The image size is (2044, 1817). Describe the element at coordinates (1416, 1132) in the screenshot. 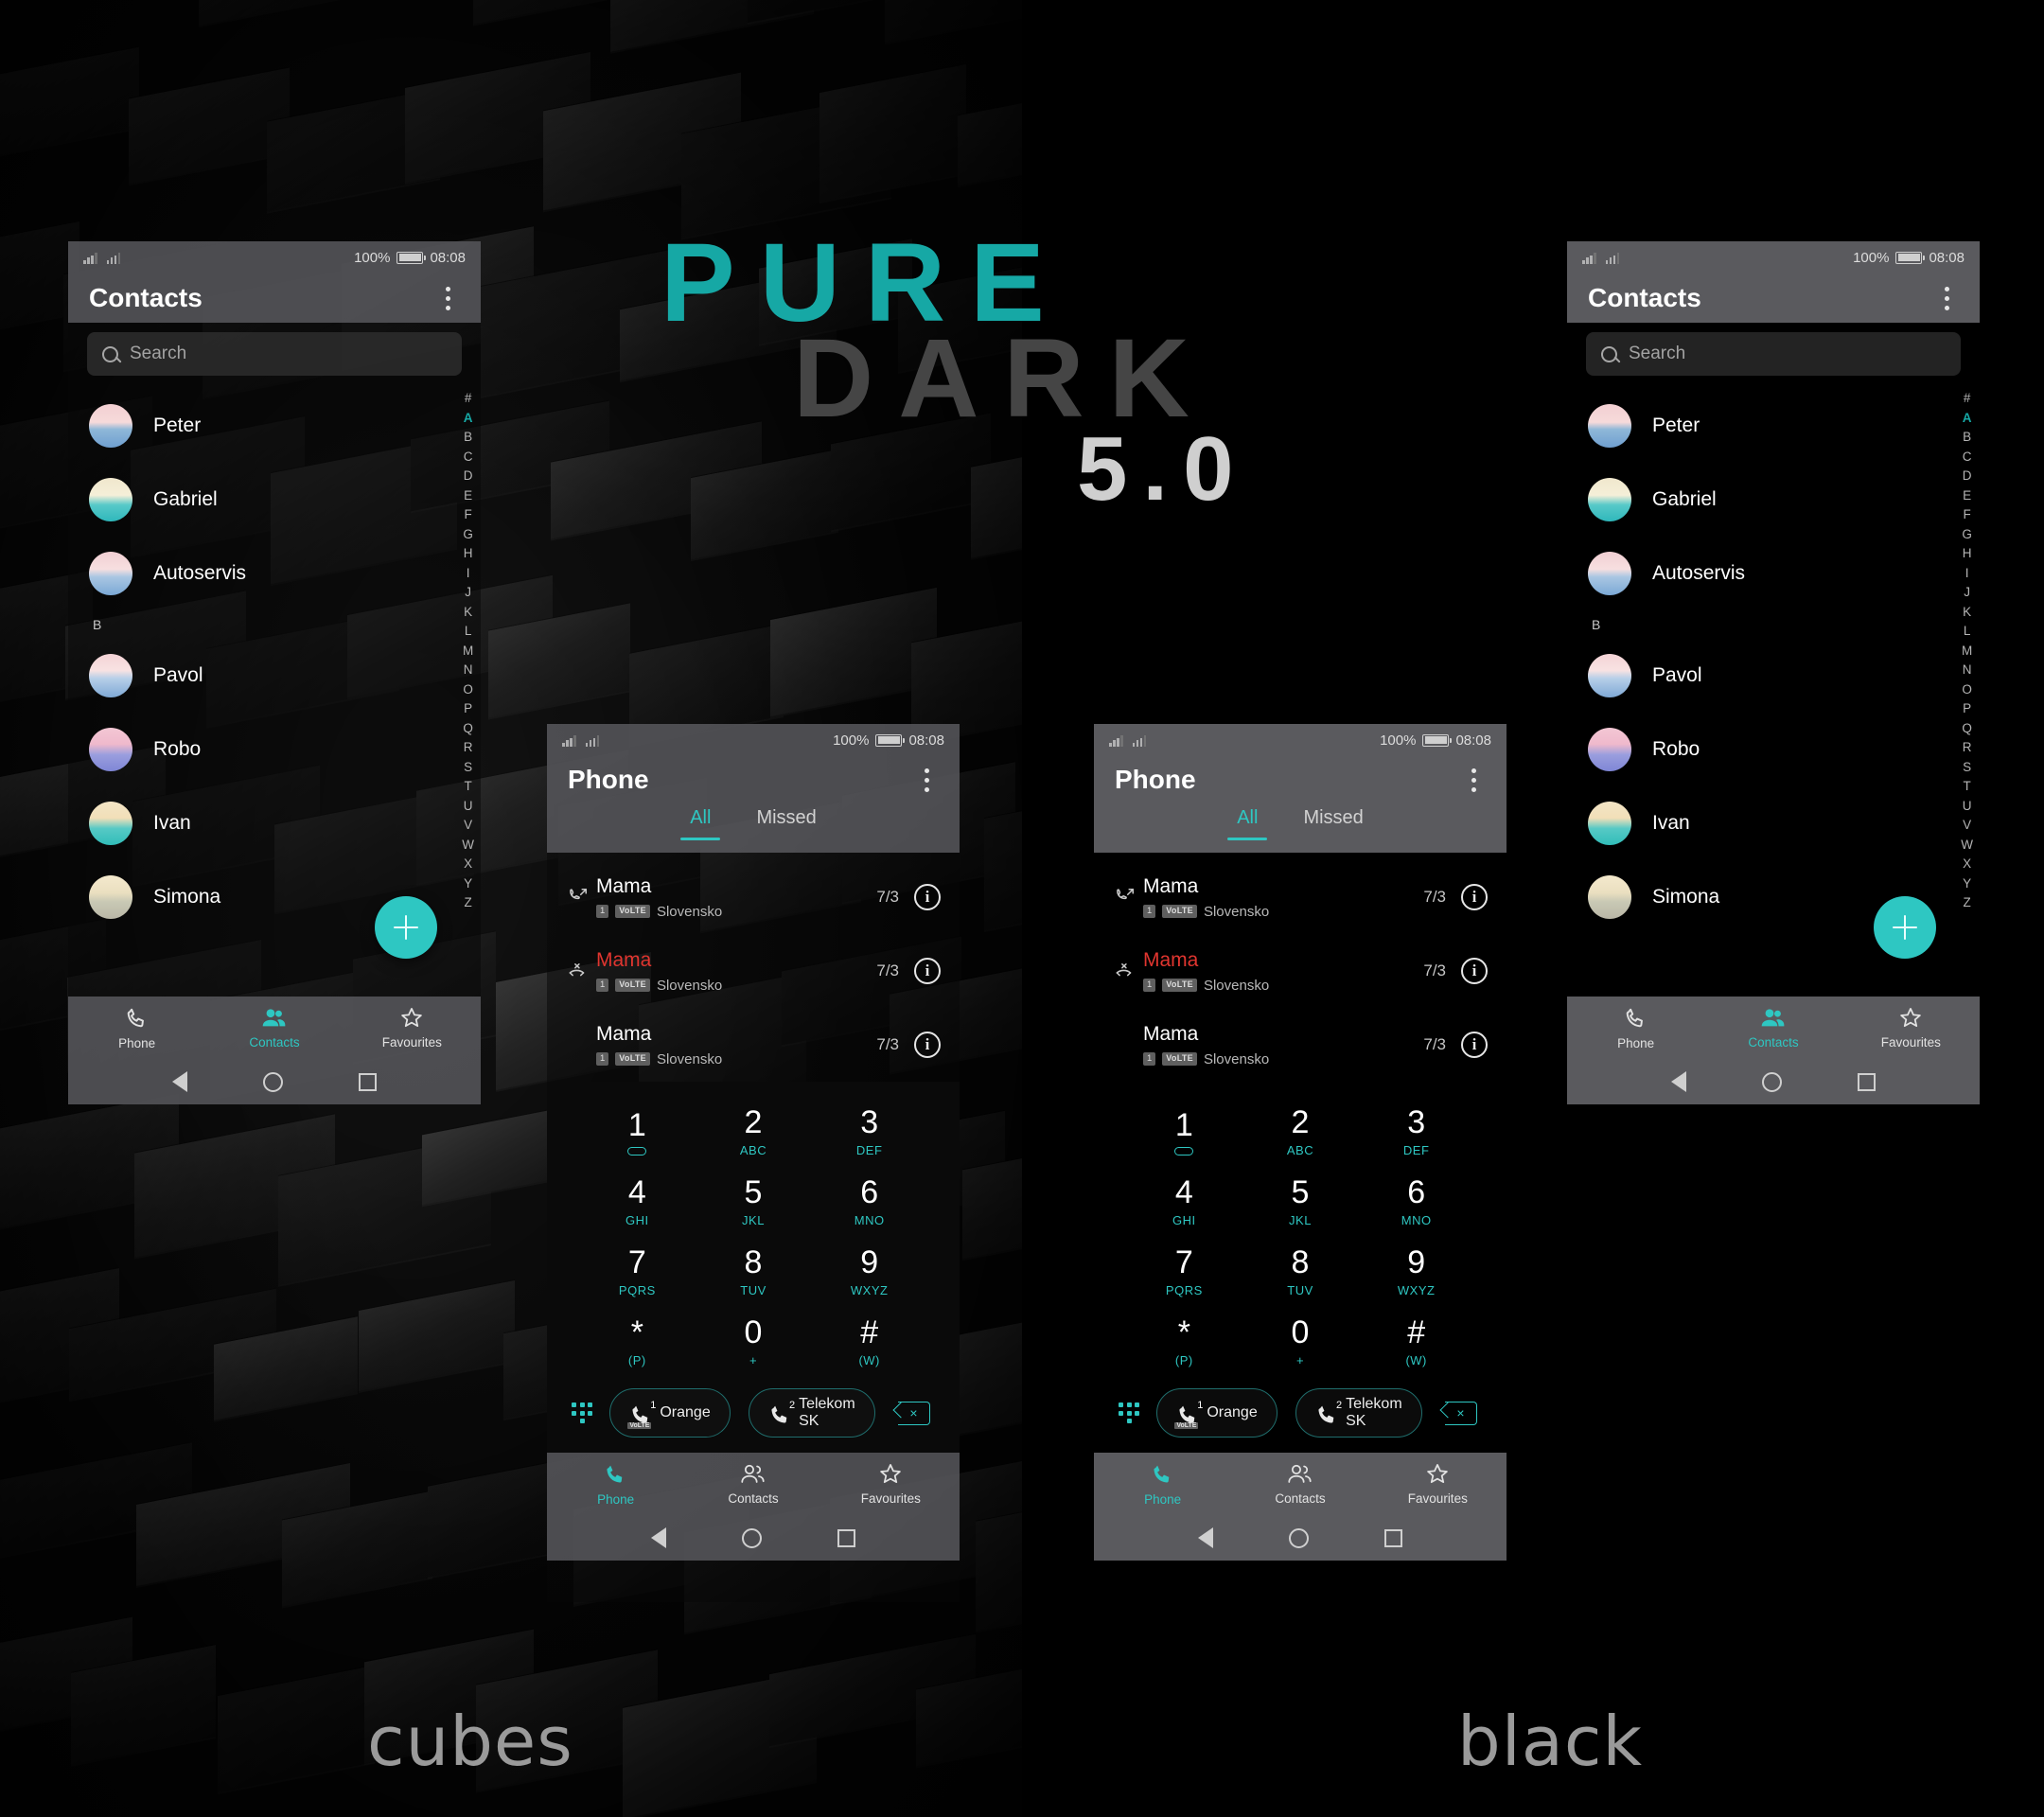

I see `dialpad-key-3: 3 DEF` at that location.